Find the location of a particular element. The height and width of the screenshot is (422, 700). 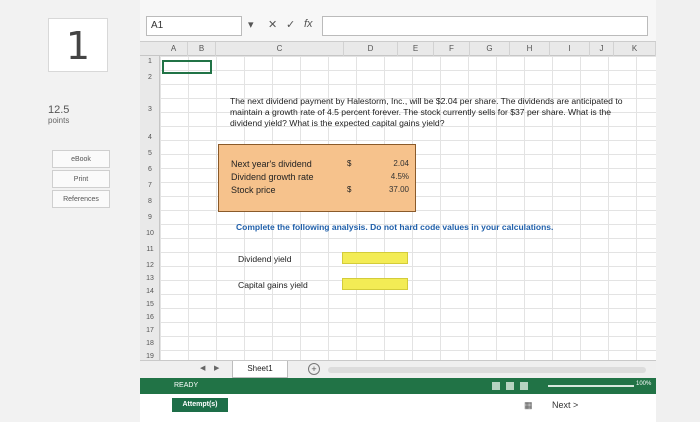

row-header: 14 is located at coordinates (150, 291).